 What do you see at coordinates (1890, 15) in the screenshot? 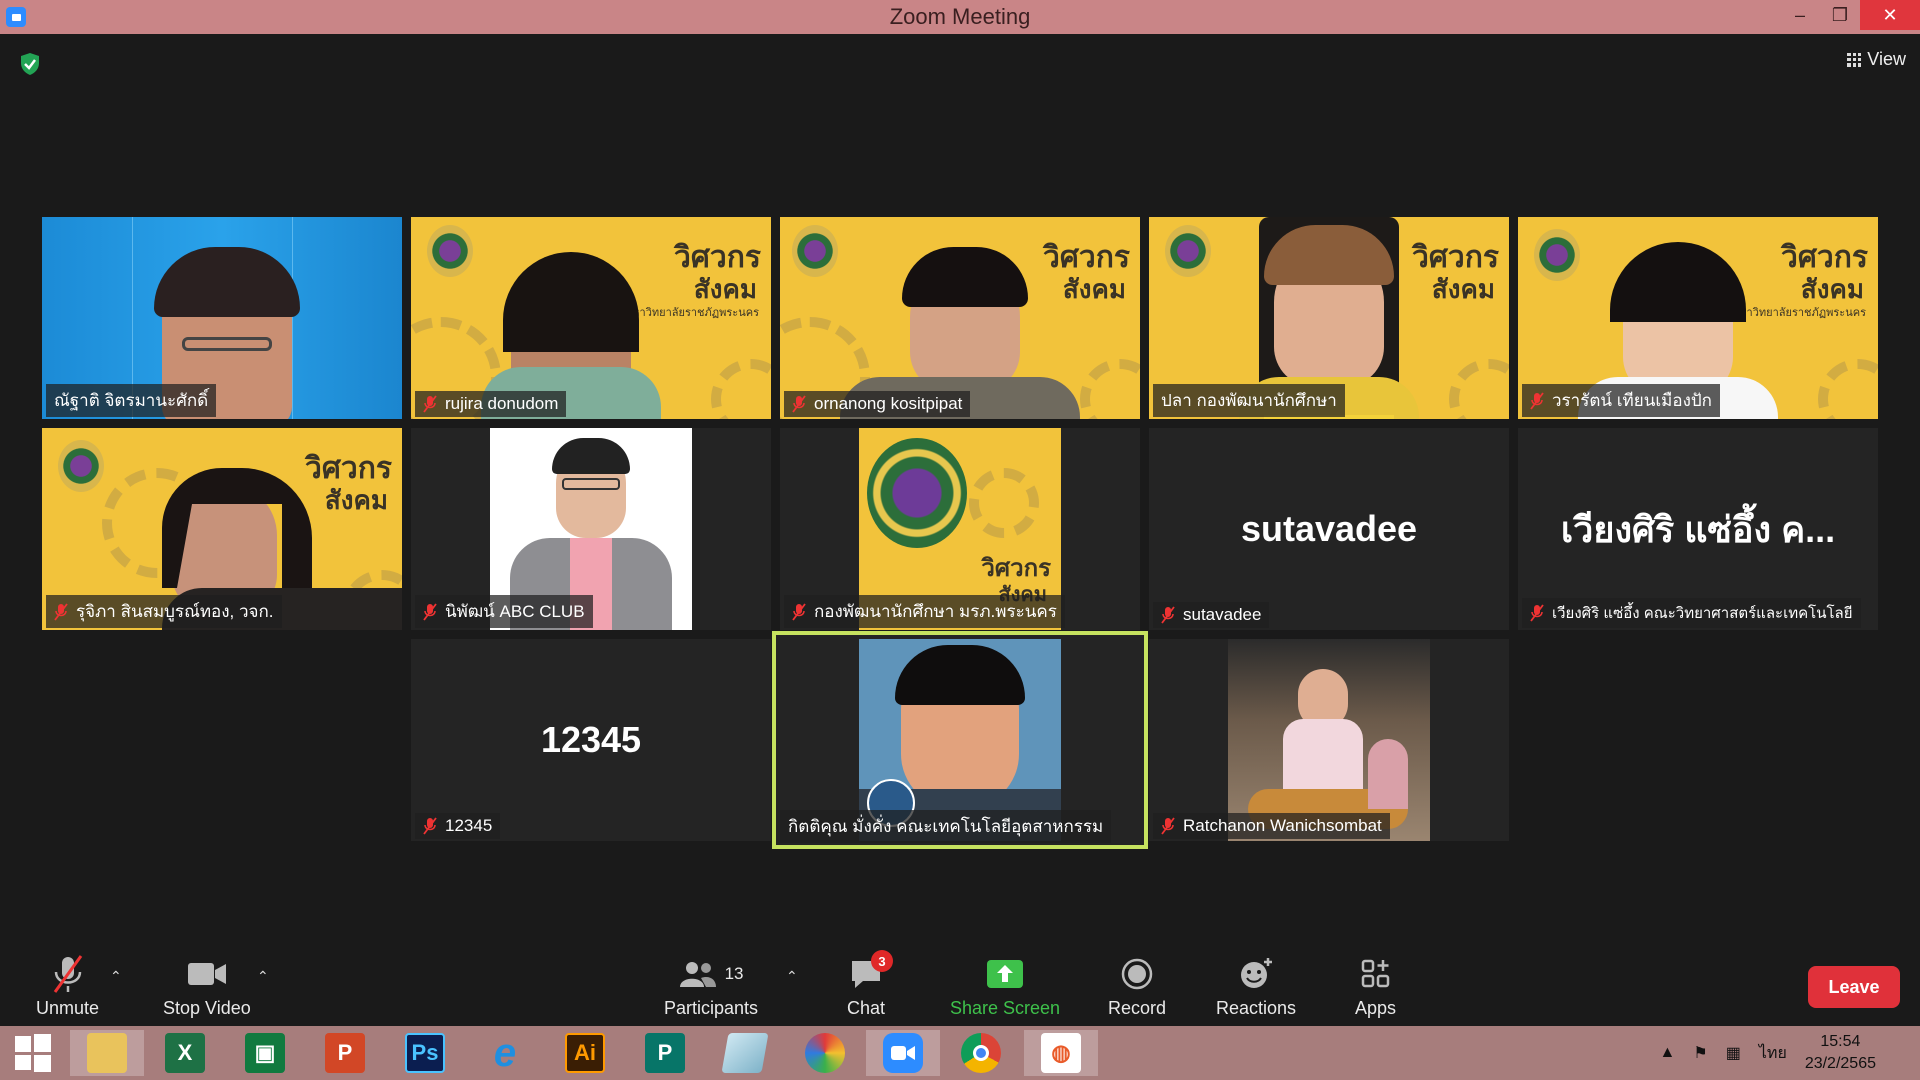
I see `close-button: ✕` at bounding box center [1890, 15].